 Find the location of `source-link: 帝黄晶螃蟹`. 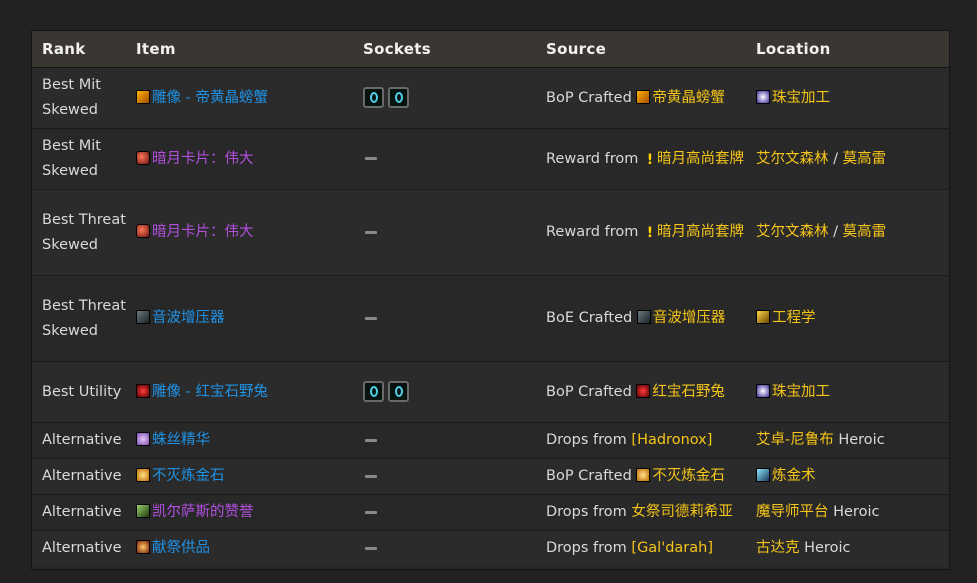

source-link: 帝黄晶螃蟹 is located at coordinates (688, 98).